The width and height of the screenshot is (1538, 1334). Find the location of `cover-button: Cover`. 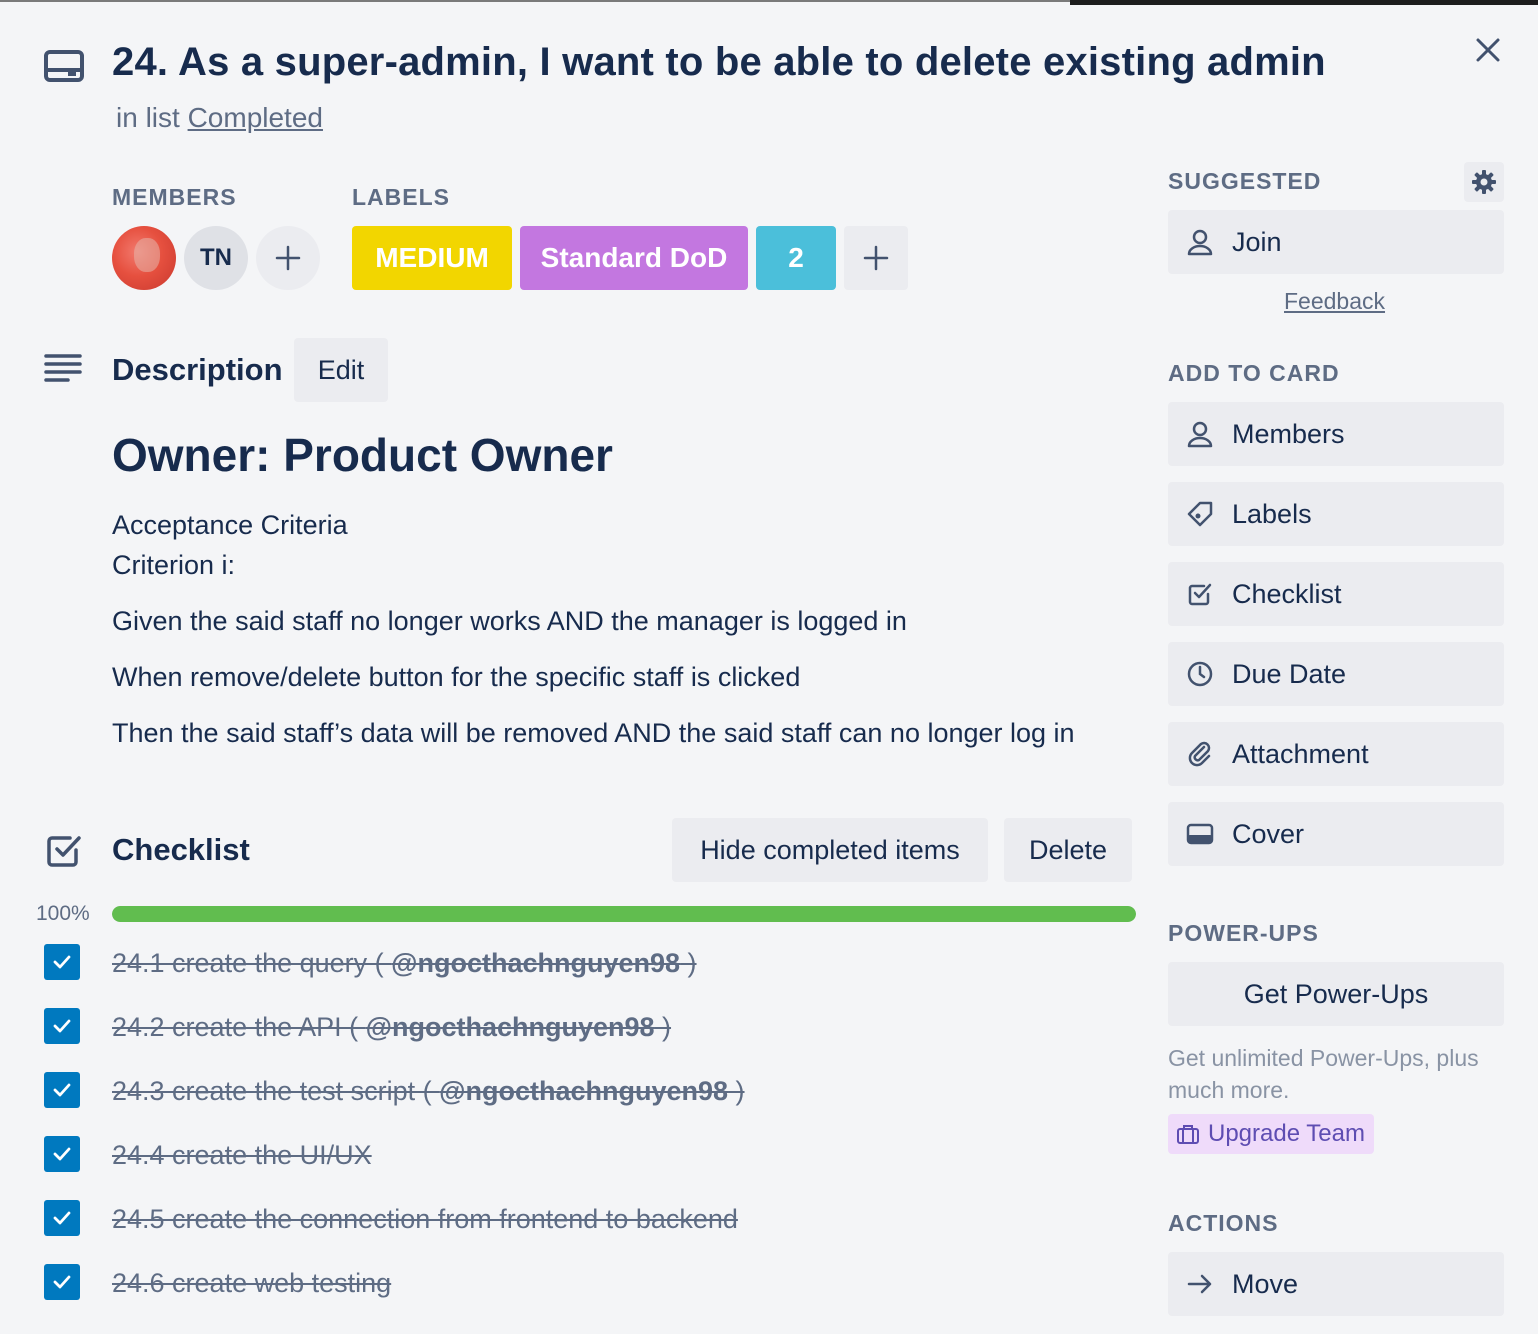

cover-button: Cover is located at coordinates (1336, 834).